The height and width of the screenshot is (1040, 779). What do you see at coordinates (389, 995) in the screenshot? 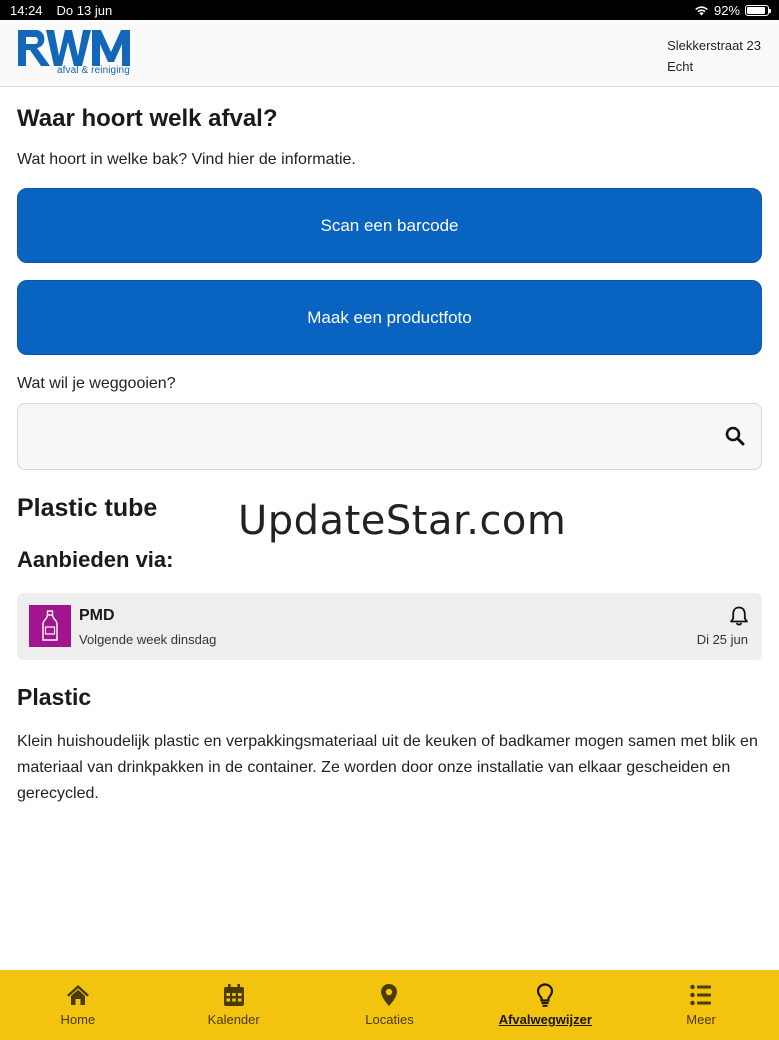
I see `map-pin-icon` at bounding box center [389, 995].